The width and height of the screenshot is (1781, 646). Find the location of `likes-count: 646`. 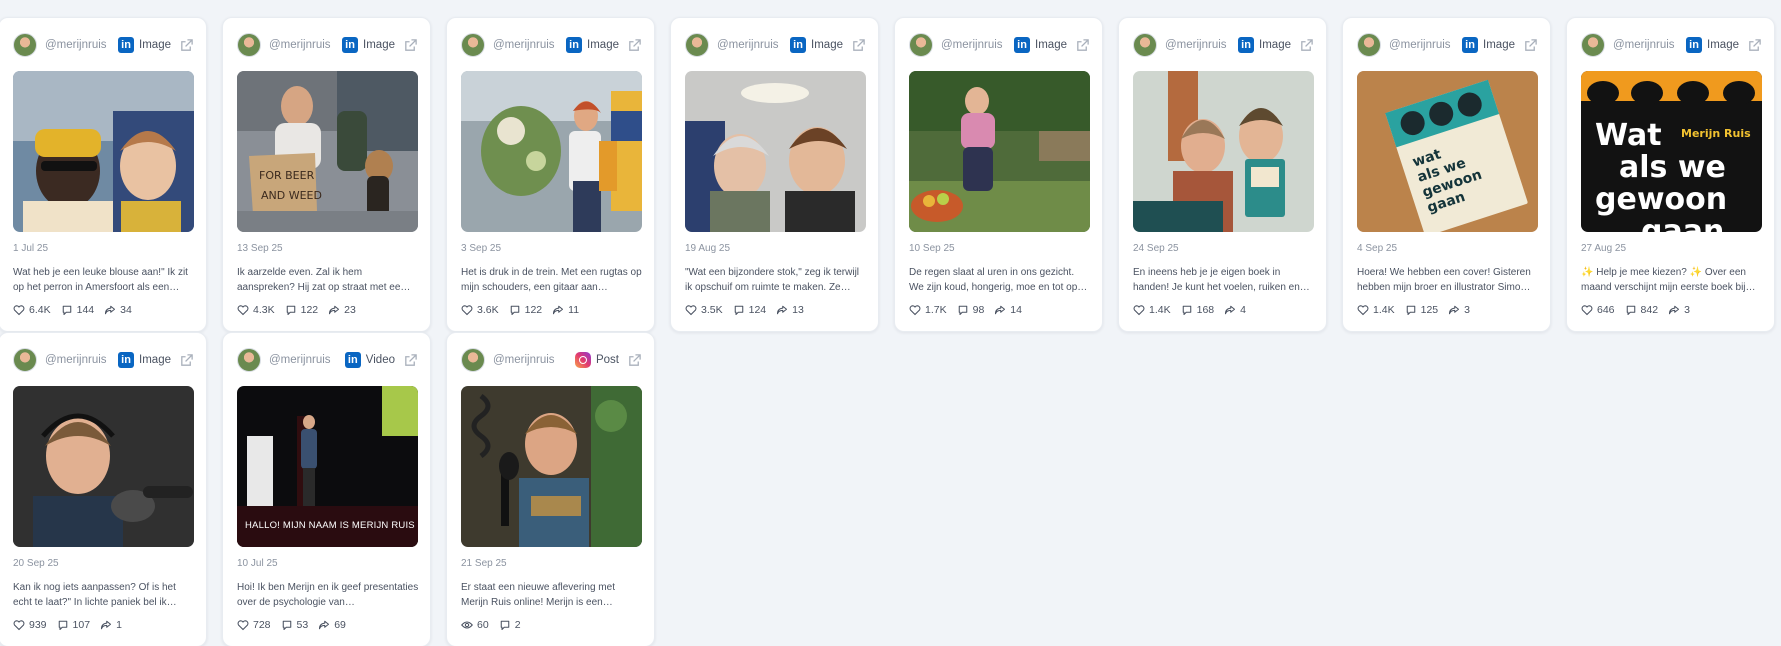

likes-count: 646 is located at coordinates (1606, 310).